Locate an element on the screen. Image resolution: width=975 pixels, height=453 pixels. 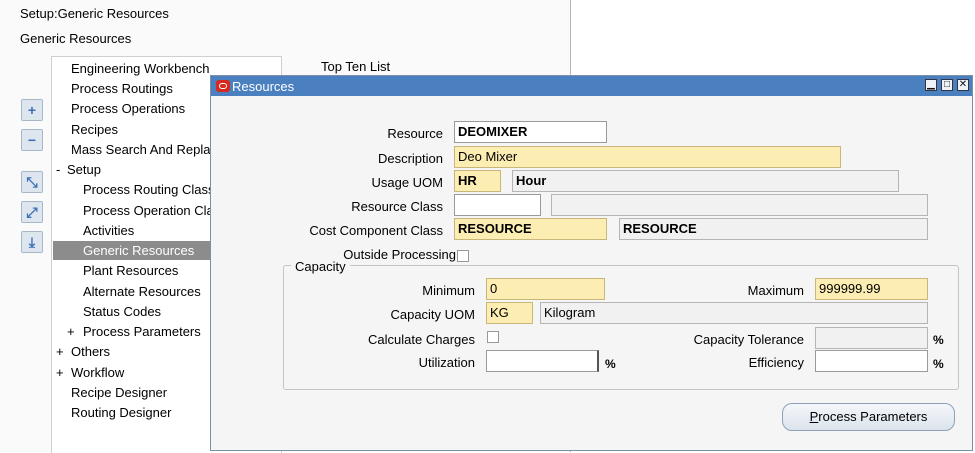
expand-all-button: ⤢ is located at coordinates (32, 212).